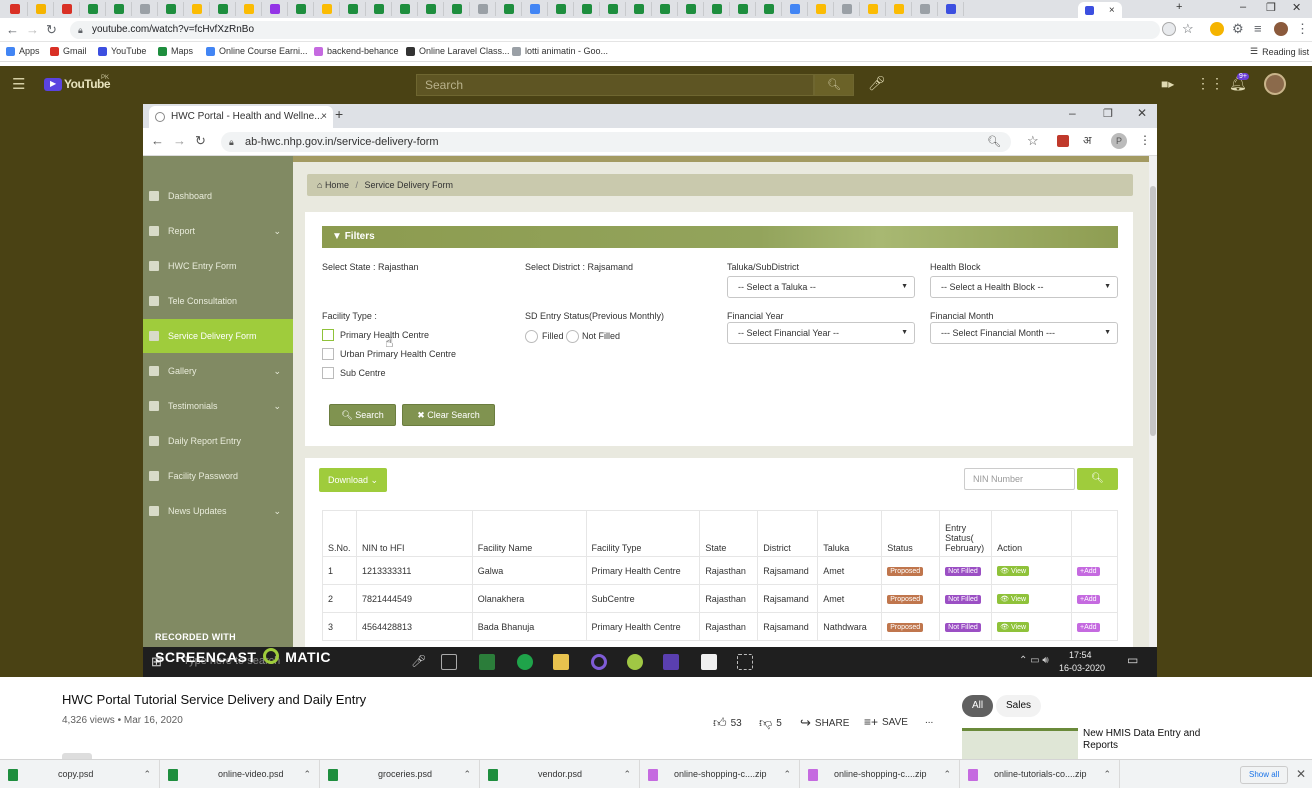 The width and height of the screenshot is (1312, 788). Describe the element at coordinates (821, 333) in the screenshot. I see `financial-year-select: -- Select Financial Year -- ▼` at that location.